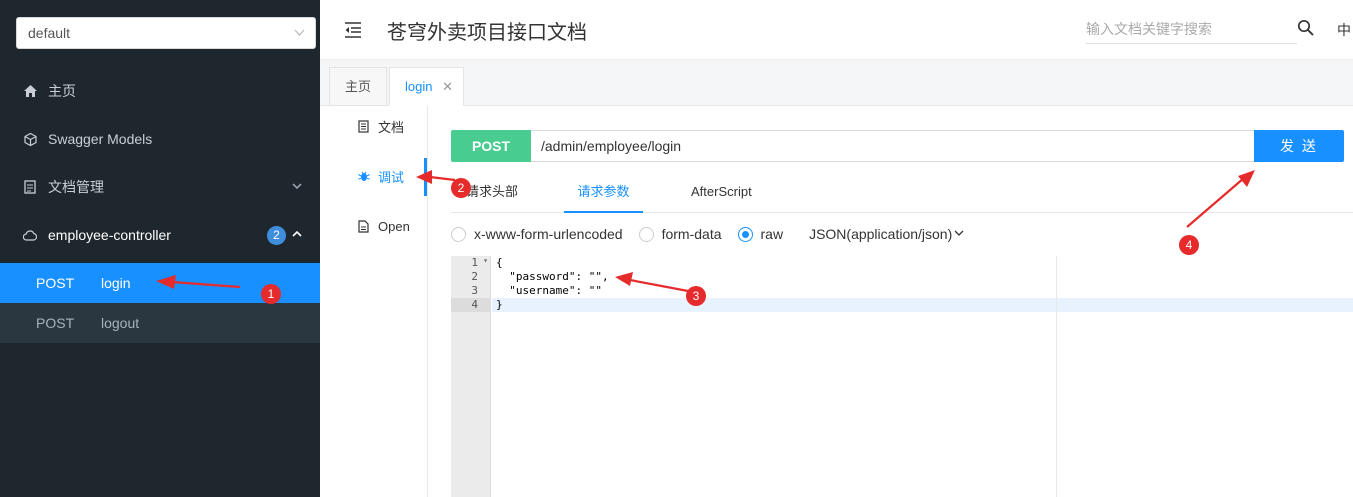  I want to click on annotation-marker-1: 1, so click(271, 294).